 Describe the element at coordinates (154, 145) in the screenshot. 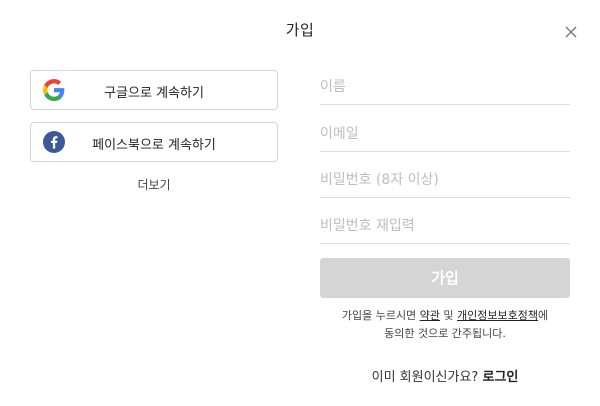

I see `facebook-continue-label: 페이스북으로 계속하기` at that location.